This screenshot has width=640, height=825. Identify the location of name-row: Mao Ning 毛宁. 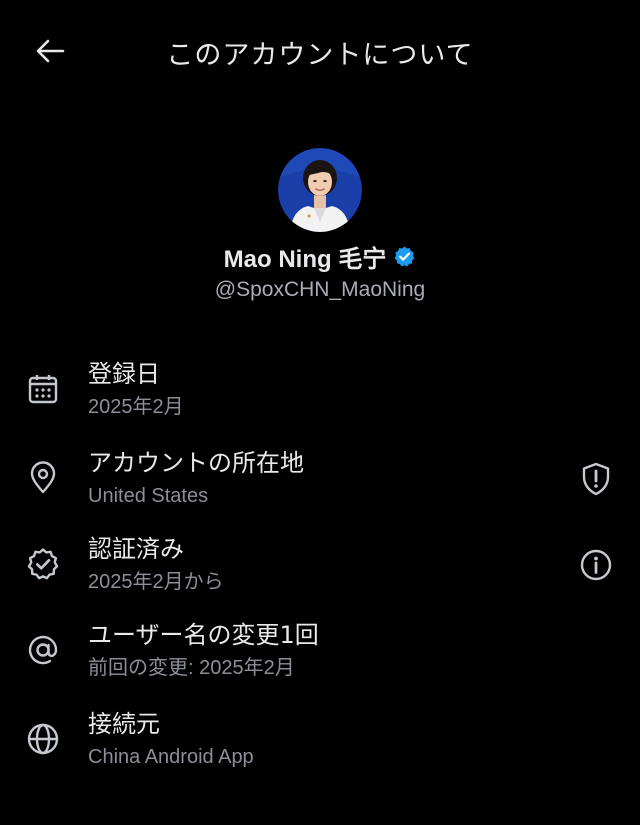
(320, 256).